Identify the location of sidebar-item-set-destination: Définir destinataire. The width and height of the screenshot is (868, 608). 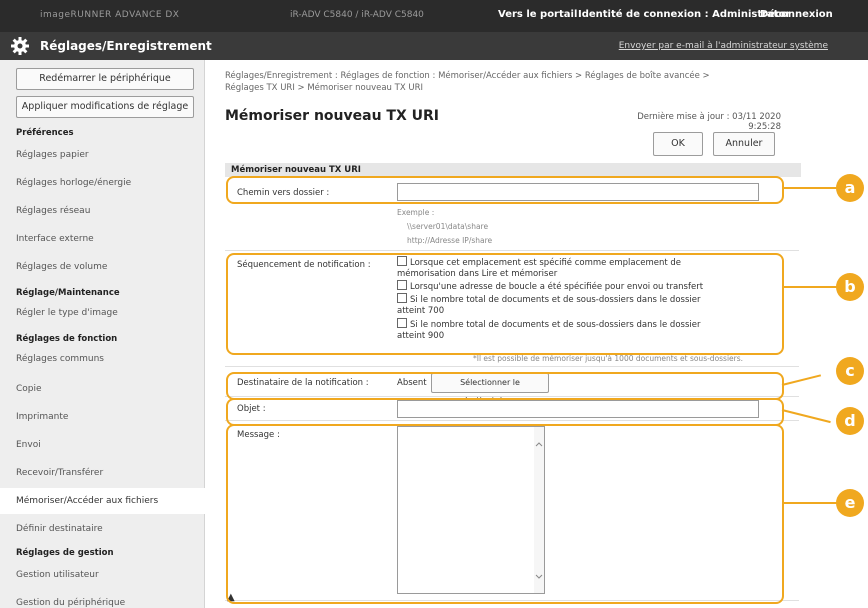
(109, 529).